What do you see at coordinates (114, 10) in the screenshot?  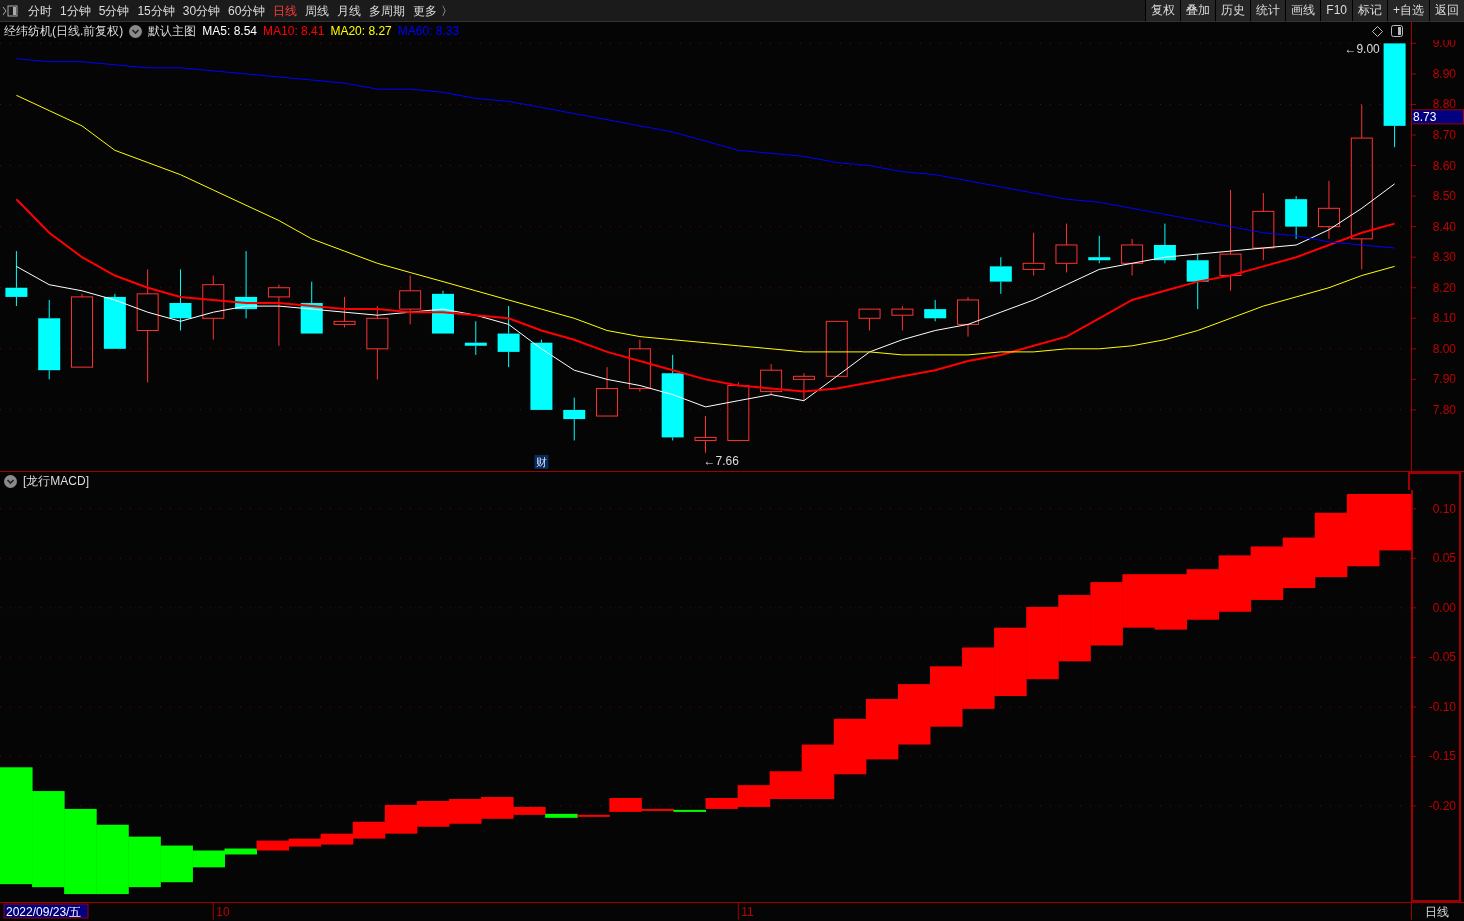 I see `period-tab: 5分钟` at bounding box center [114, 10].